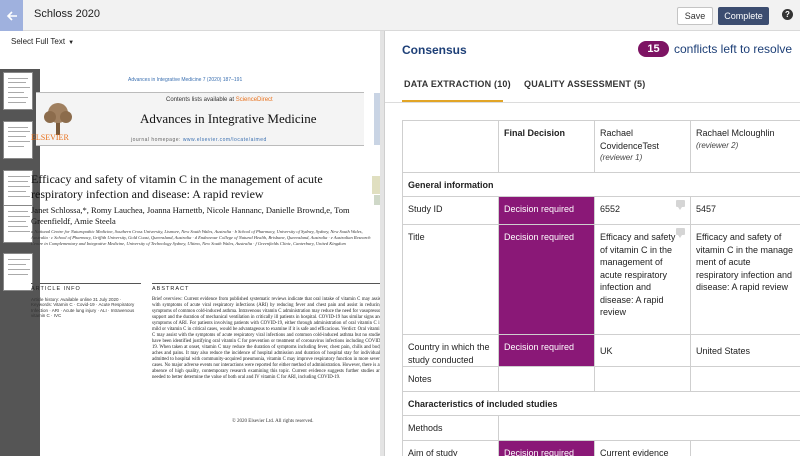 This screenshot has height=456, width=800. What do you see at coordinates (743, 16) in the screenshot?
I see `complete-button: Complete` at bounding box center [743, 16].